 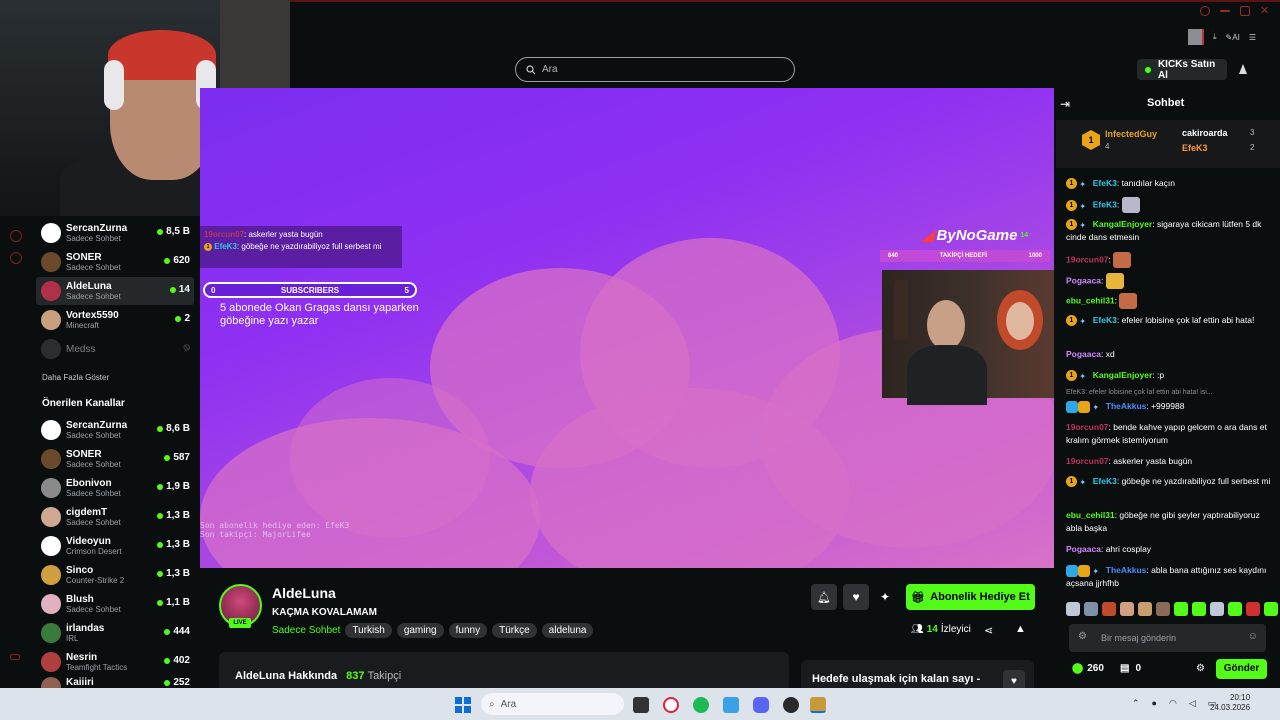 I want to click on send-button: Gönder, so click(x=1241, y=669).